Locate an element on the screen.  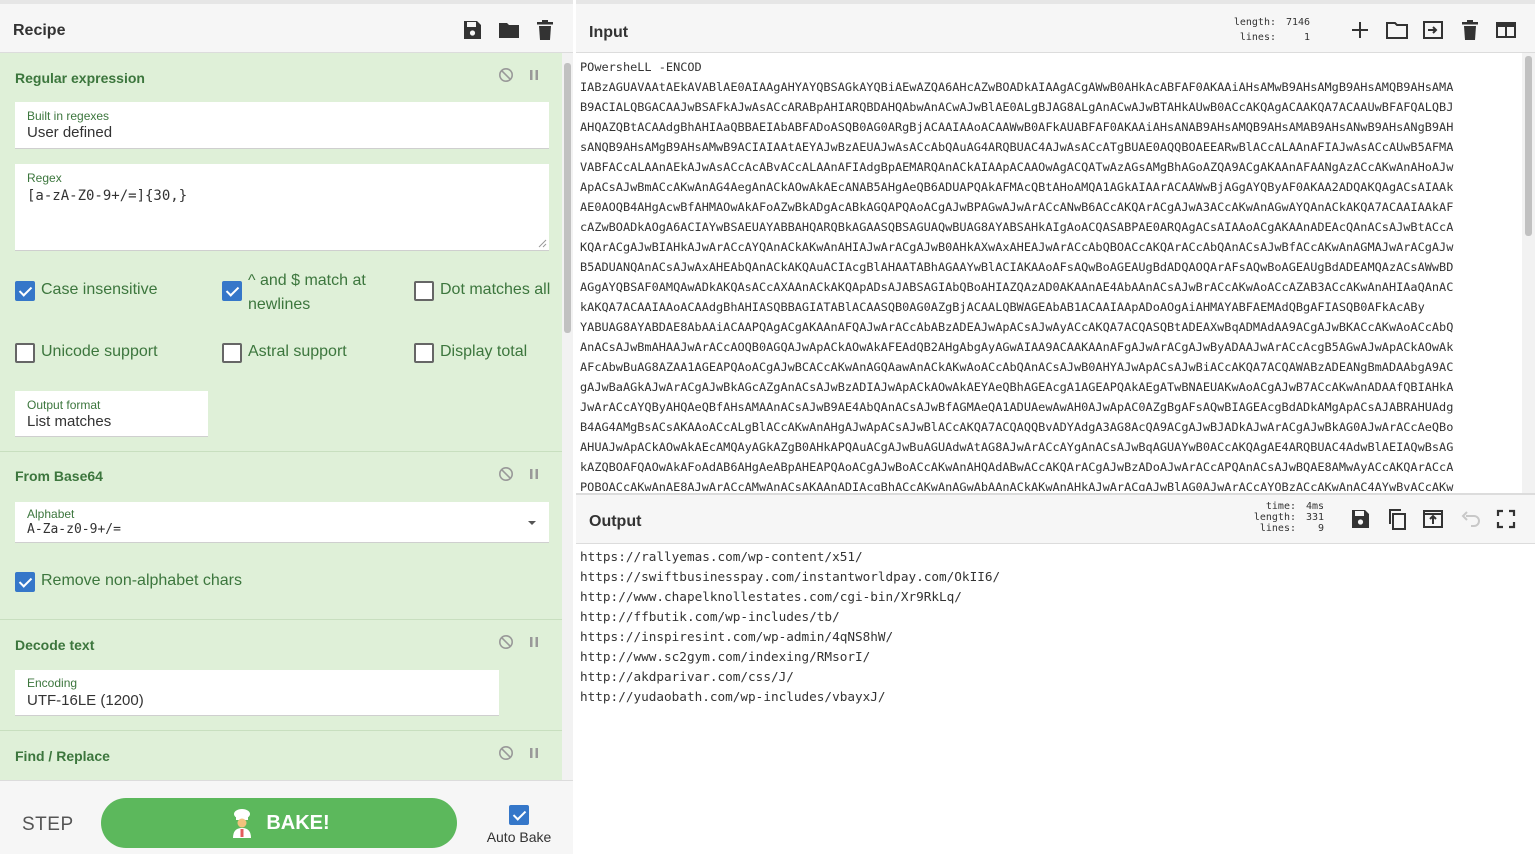
output-format-value: List matches is located at coordinates (69, 421).